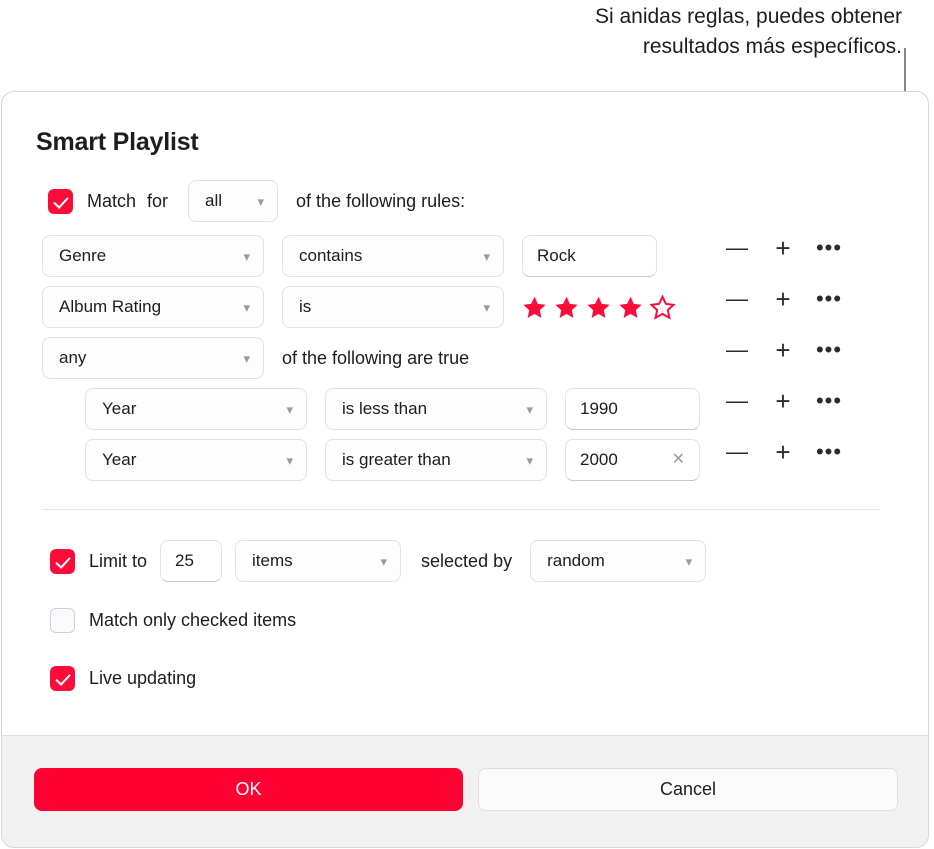 This screenshot has height=849, width=934. I want to click on match-checkbox, so click(60, 201).